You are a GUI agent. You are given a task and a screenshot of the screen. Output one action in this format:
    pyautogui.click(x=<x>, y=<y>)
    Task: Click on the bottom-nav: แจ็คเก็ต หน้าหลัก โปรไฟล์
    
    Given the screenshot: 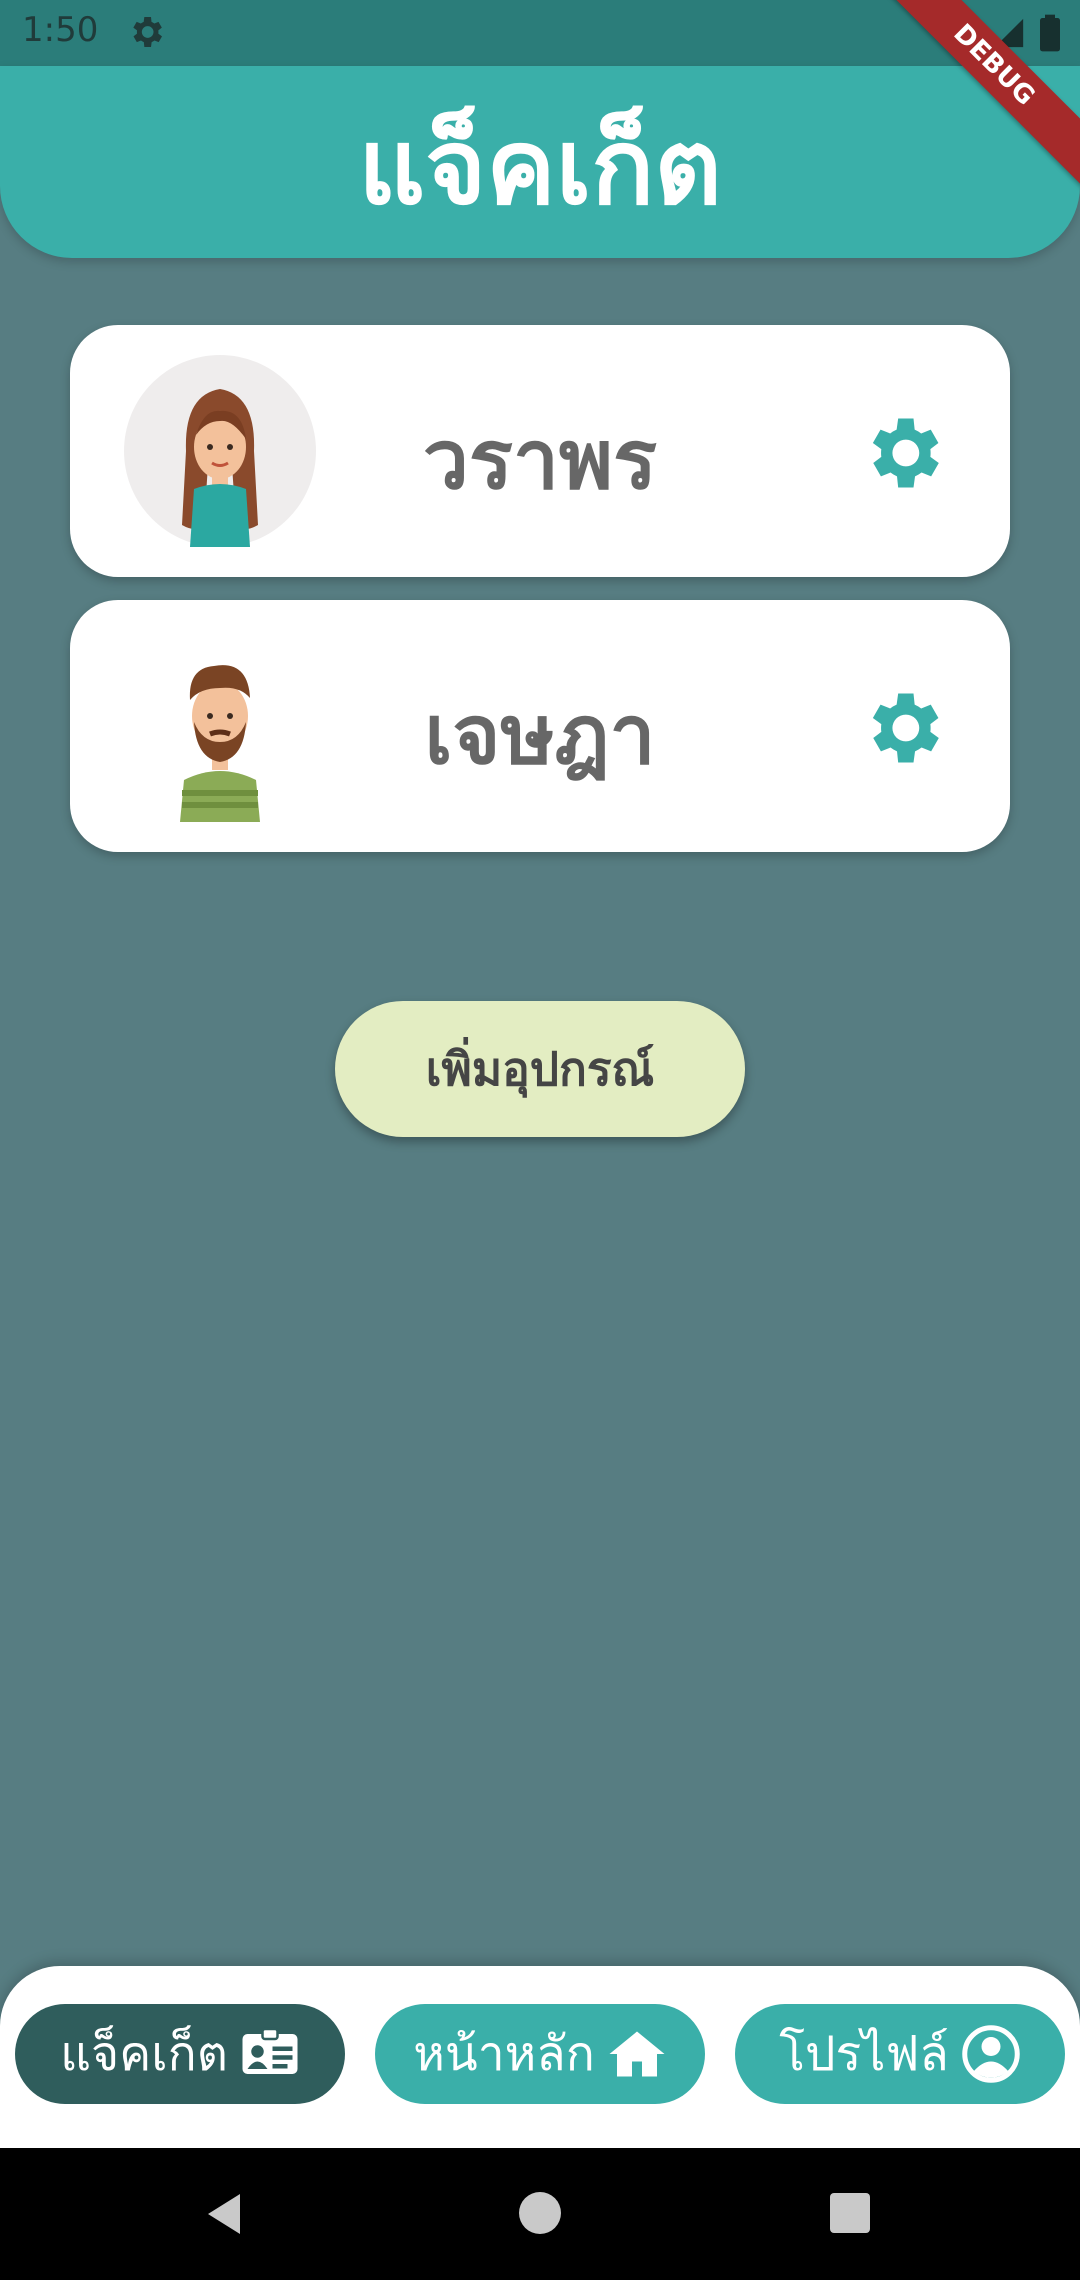 What is the action you would take?
    pyautogui.click(x=540, y=2057)
    